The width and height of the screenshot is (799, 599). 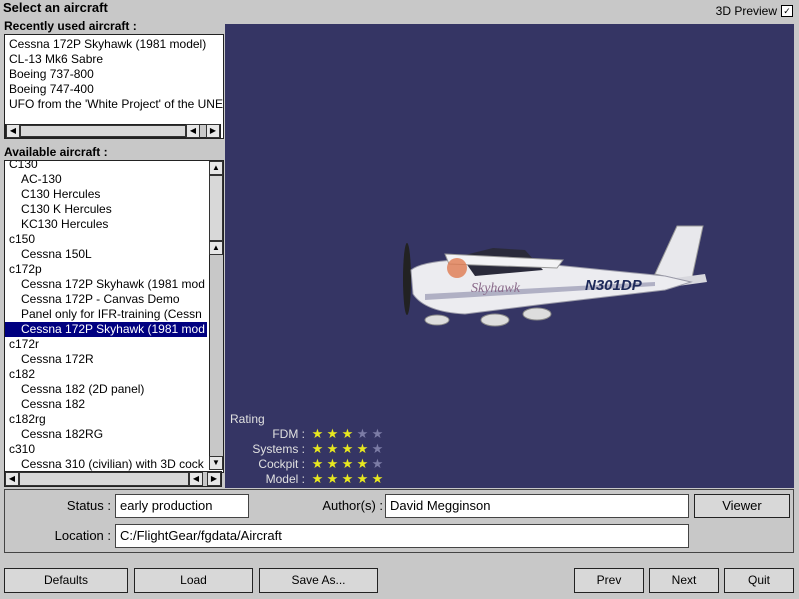 I want to click on registration-marking: N301DP, so click(x=614, y=285).